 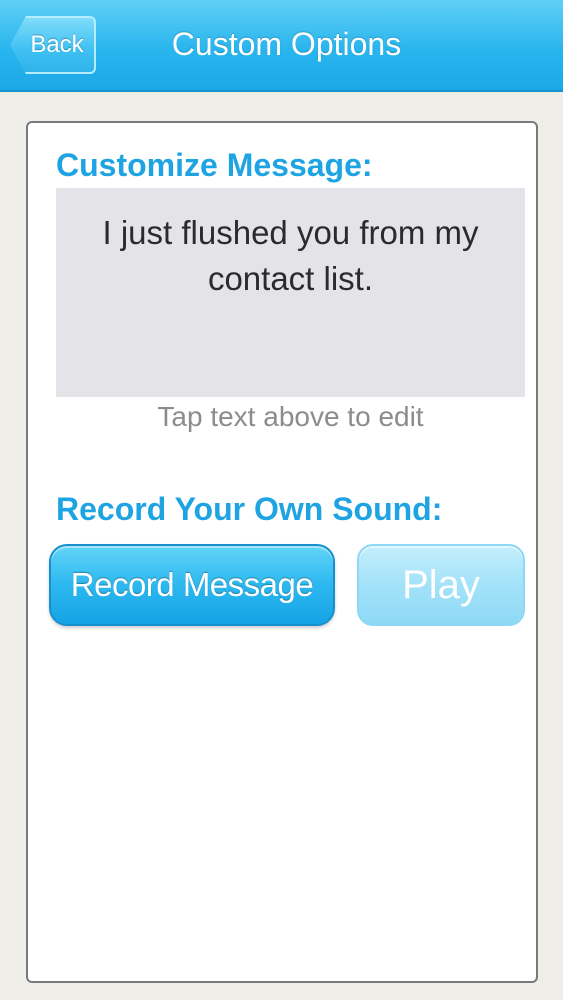 I want to click on navigation-bar: Back Custom Options, so click(x=281, y=46).